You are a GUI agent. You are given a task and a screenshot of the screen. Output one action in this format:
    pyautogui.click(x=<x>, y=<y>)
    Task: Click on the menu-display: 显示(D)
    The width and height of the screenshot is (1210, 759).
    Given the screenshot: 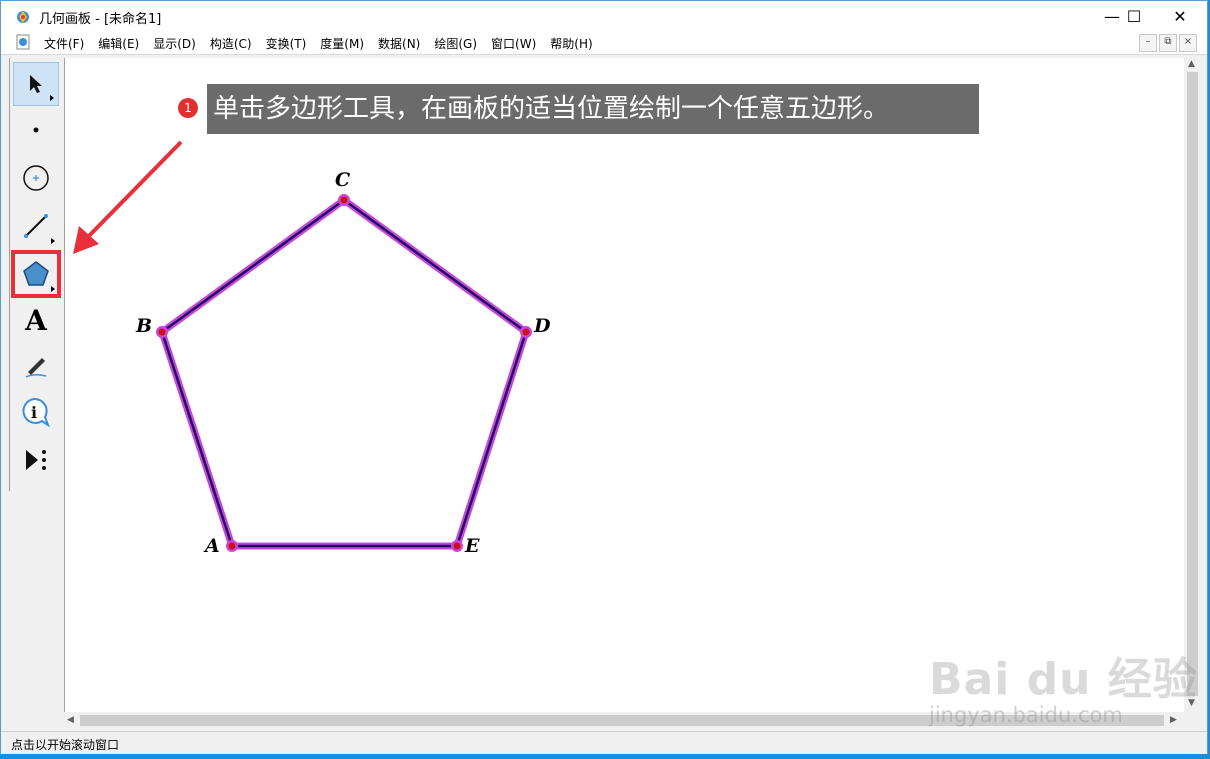 What is the action you would take?
    pyautogui.click(x=174, y=43)
    